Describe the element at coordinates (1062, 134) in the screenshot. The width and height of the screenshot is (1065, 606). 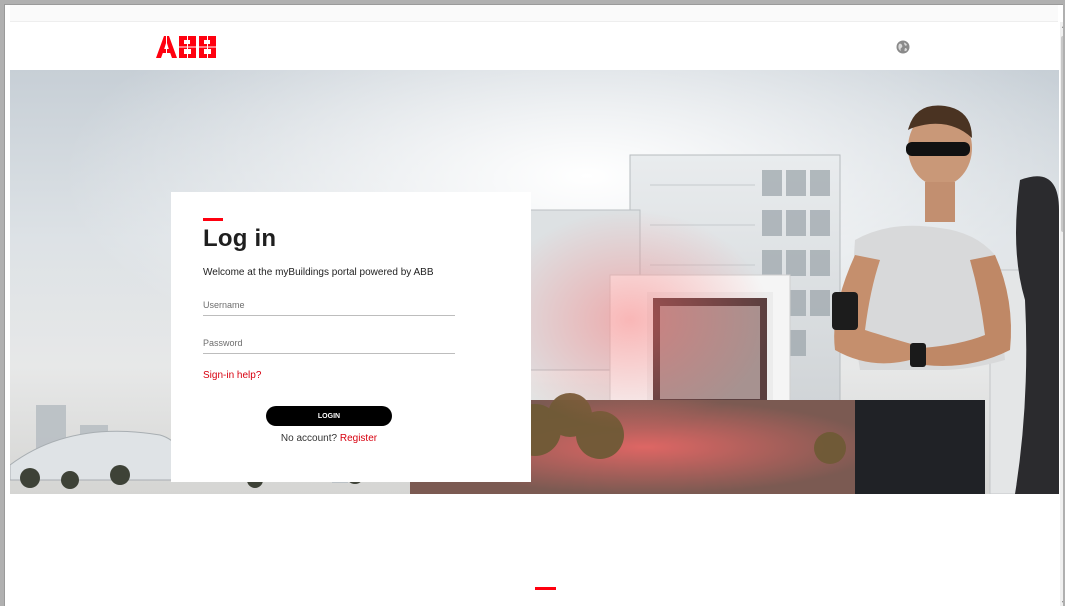
I see `scroll-thumb` at that location.